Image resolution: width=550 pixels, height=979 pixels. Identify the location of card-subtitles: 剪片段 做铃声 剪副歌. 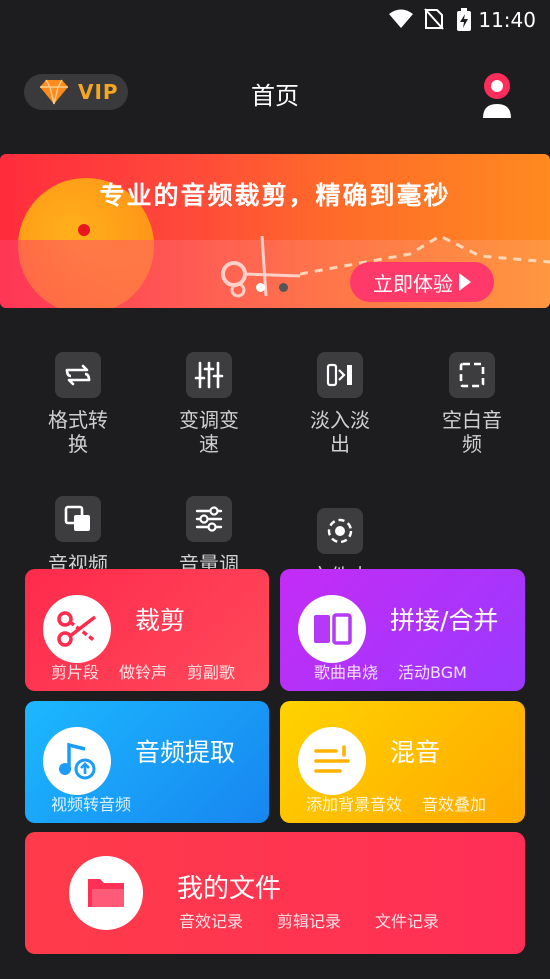
(143, 672).